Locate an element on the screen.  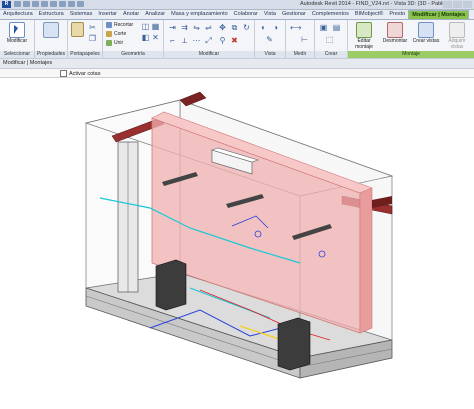
paste-button is located at coordinates (77, 30).